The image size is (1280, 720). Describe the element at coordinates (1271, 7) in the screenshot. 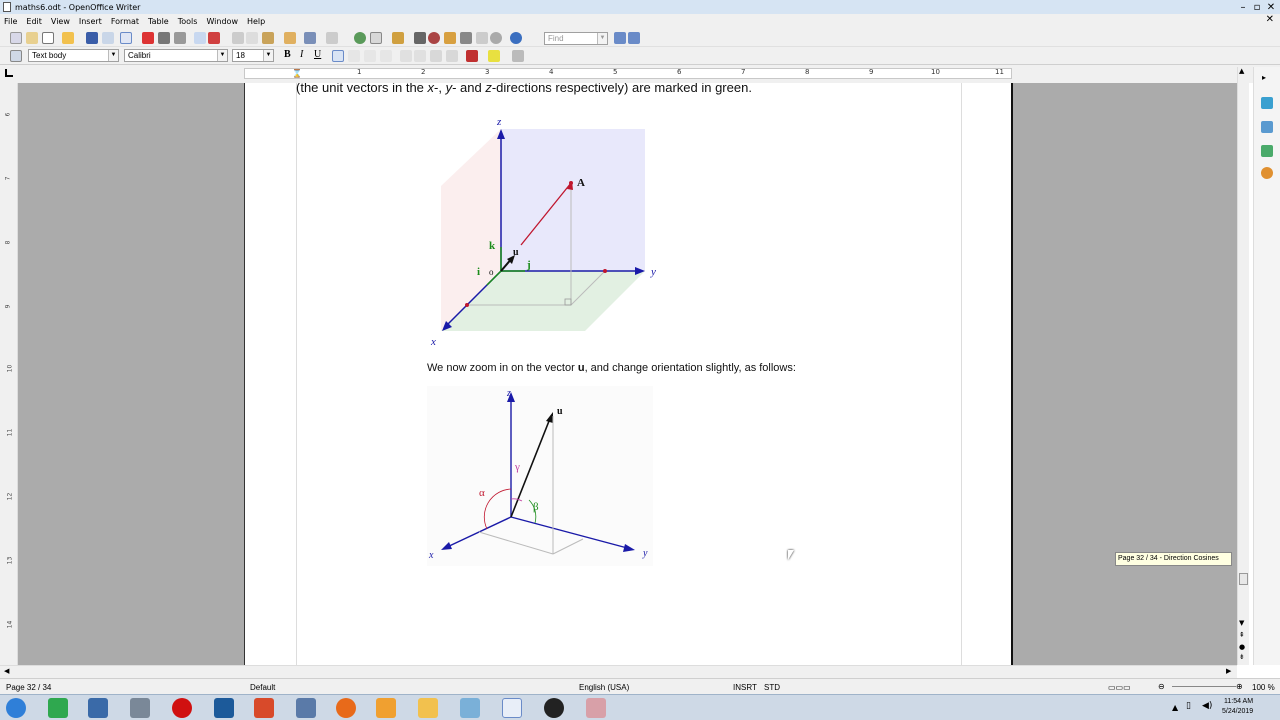

I see `close-window-button: ✕` at that location.